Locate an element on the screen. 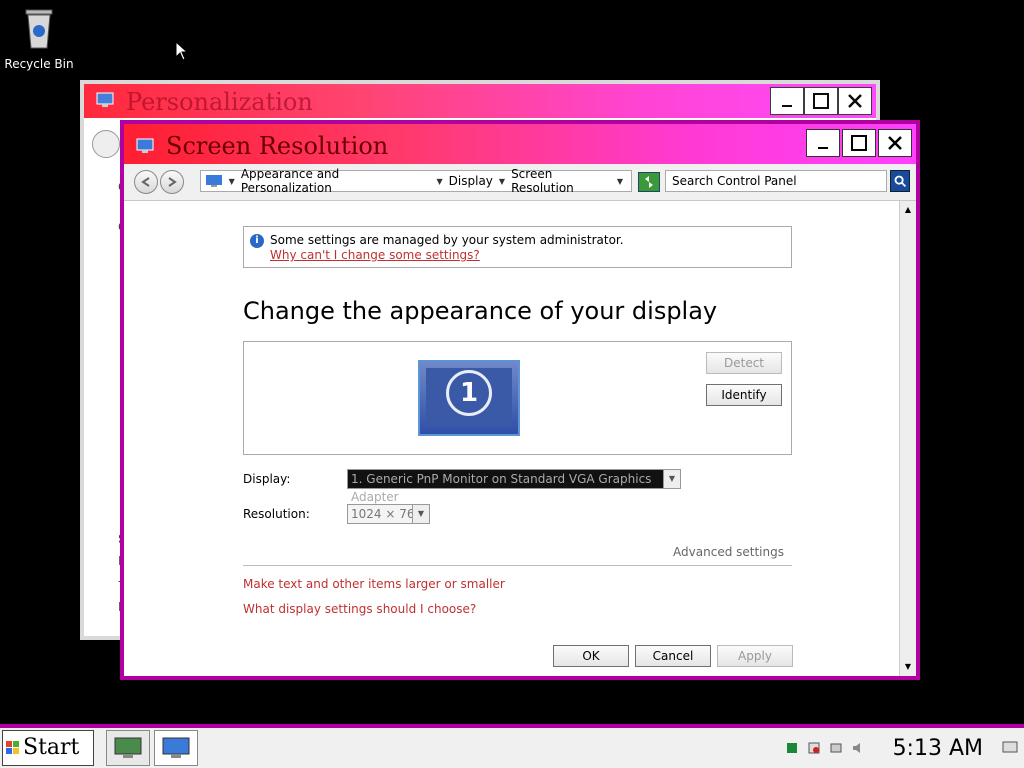 The height and width of the screenshot is (768, 1024). scroll-down-icon: ▼ is located at coordinates (908, 667).